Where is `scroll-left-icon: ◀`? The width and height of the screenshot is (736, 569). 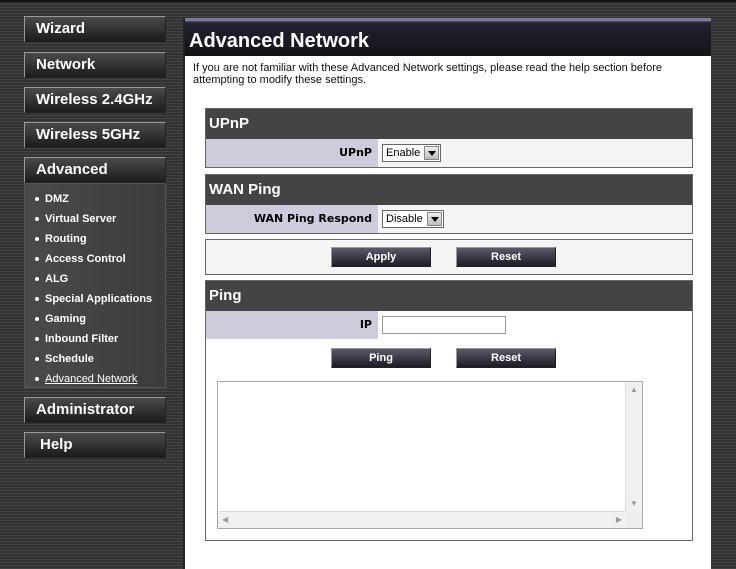 scroll-left-icon: ◀ is located at coordinates (225, 520).